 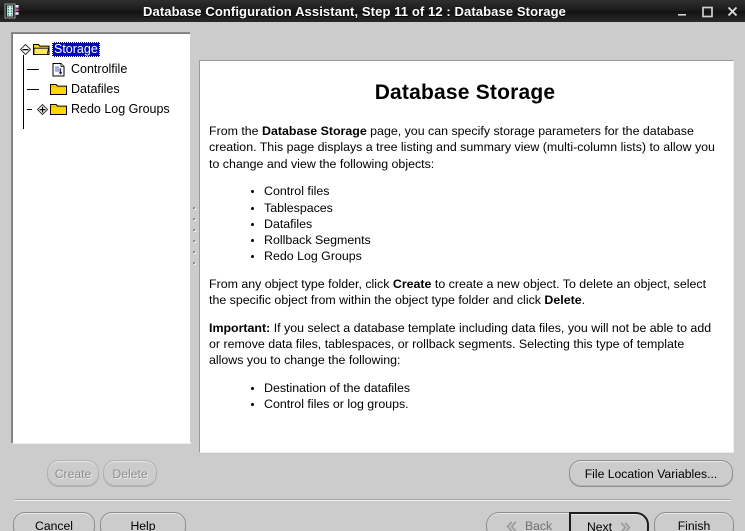 I want to click on collapse-minus-handle, so click(x=25, y=49).